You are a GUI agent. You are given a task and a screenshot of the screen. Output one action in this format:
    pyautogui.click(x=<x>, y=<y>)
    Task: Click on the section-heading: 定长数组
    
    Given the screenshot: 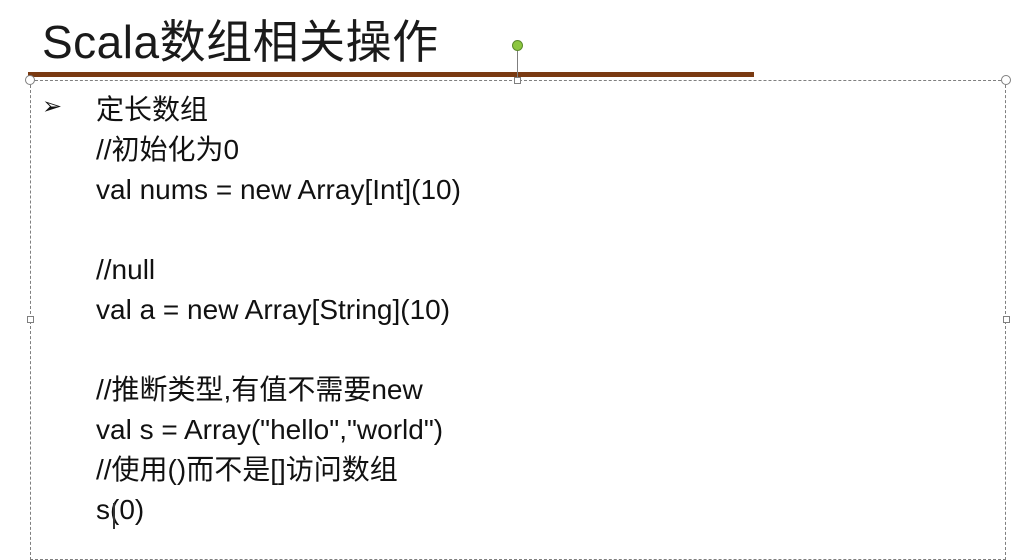 What is the action you would take?
    pyautogui.click(x=152, y=109)
    